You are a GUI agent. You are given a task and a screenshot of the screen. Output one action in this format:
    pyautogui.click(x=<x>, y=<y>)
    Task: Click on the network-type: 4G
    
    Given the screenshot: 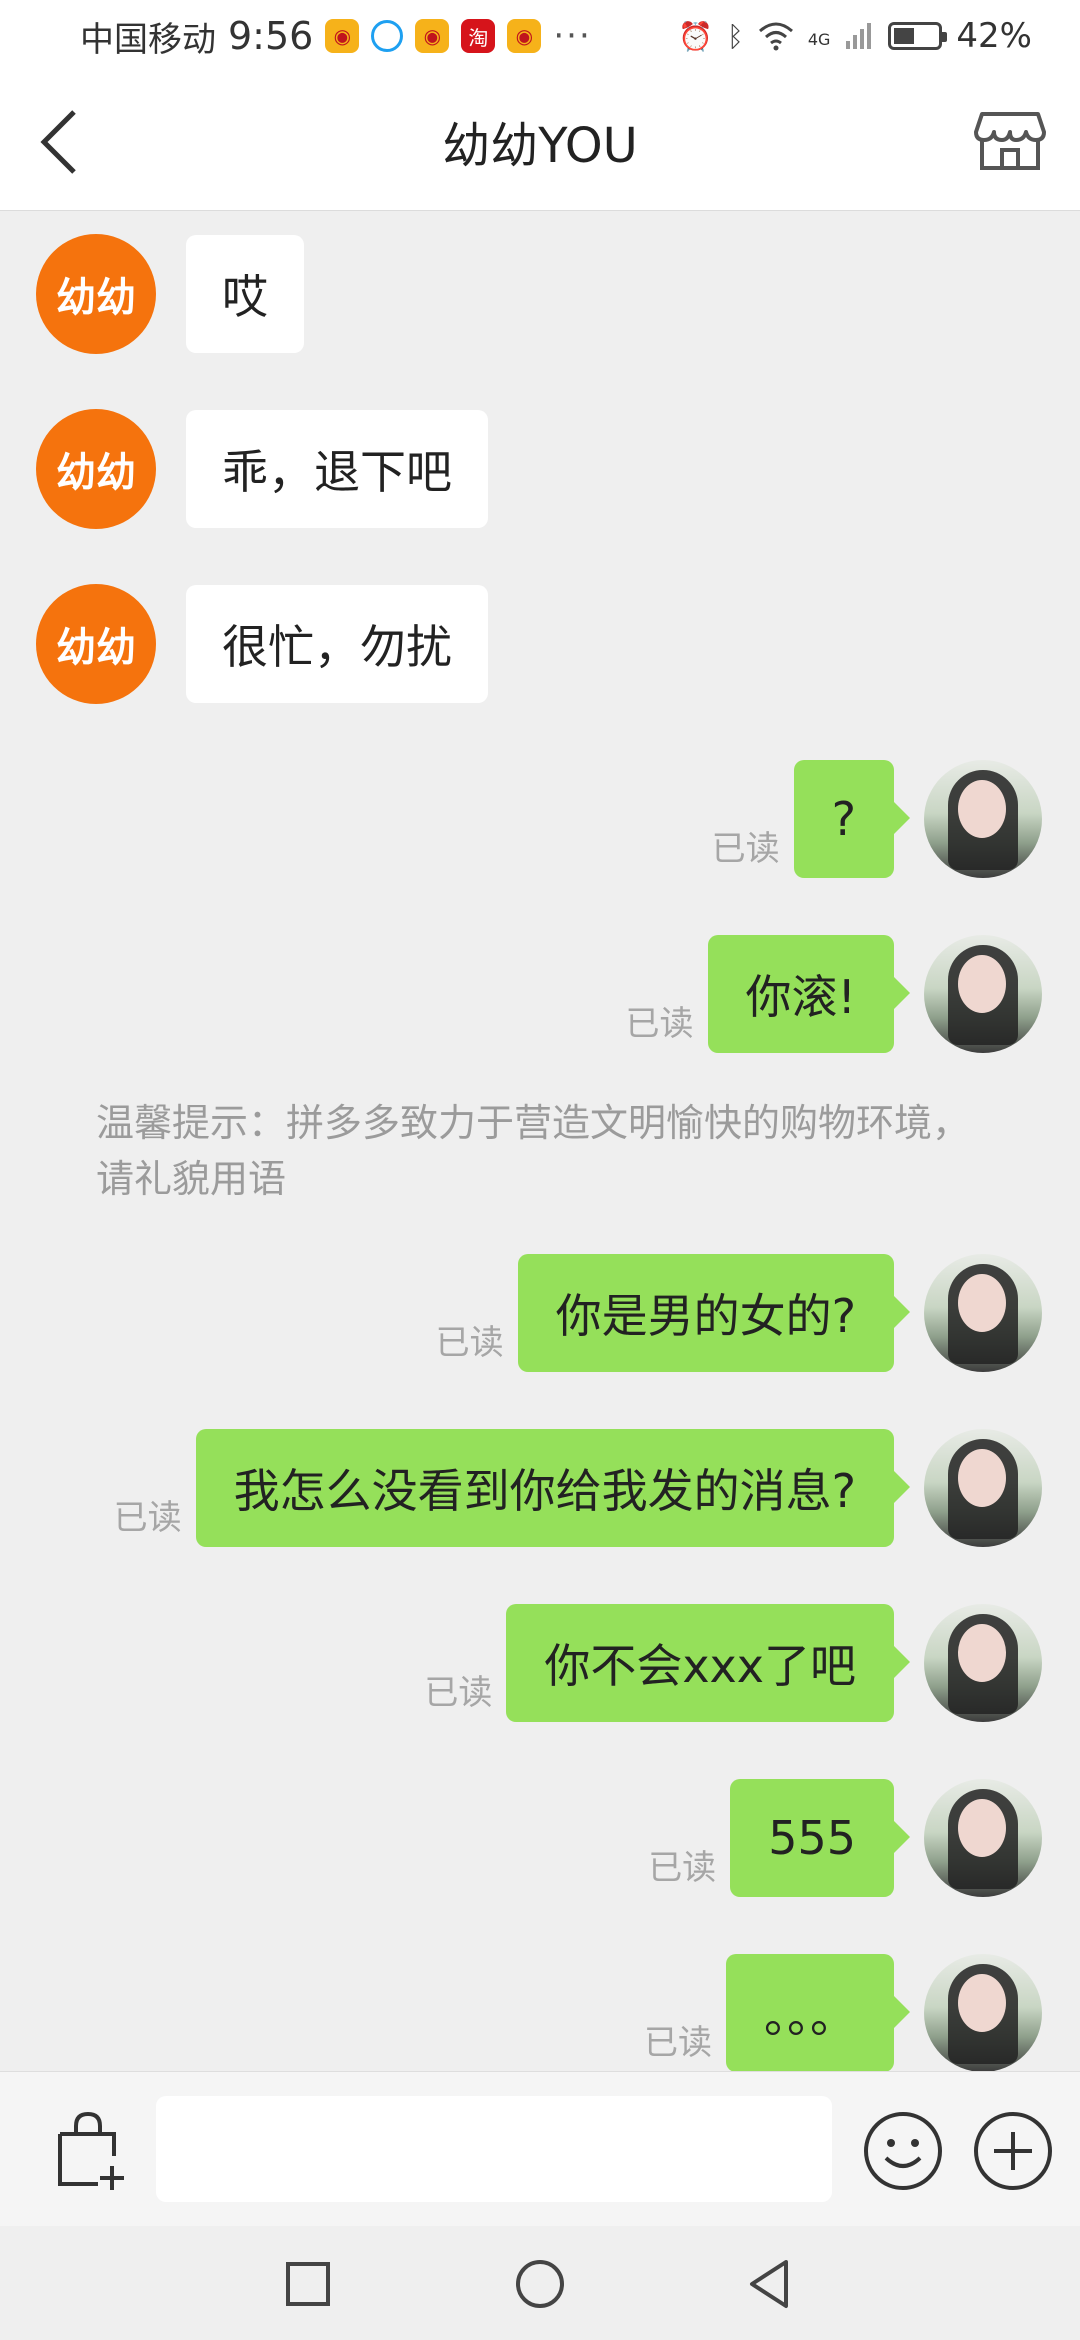 What is the action you would take?
    pyautogui.click(x=819, y=39)
    